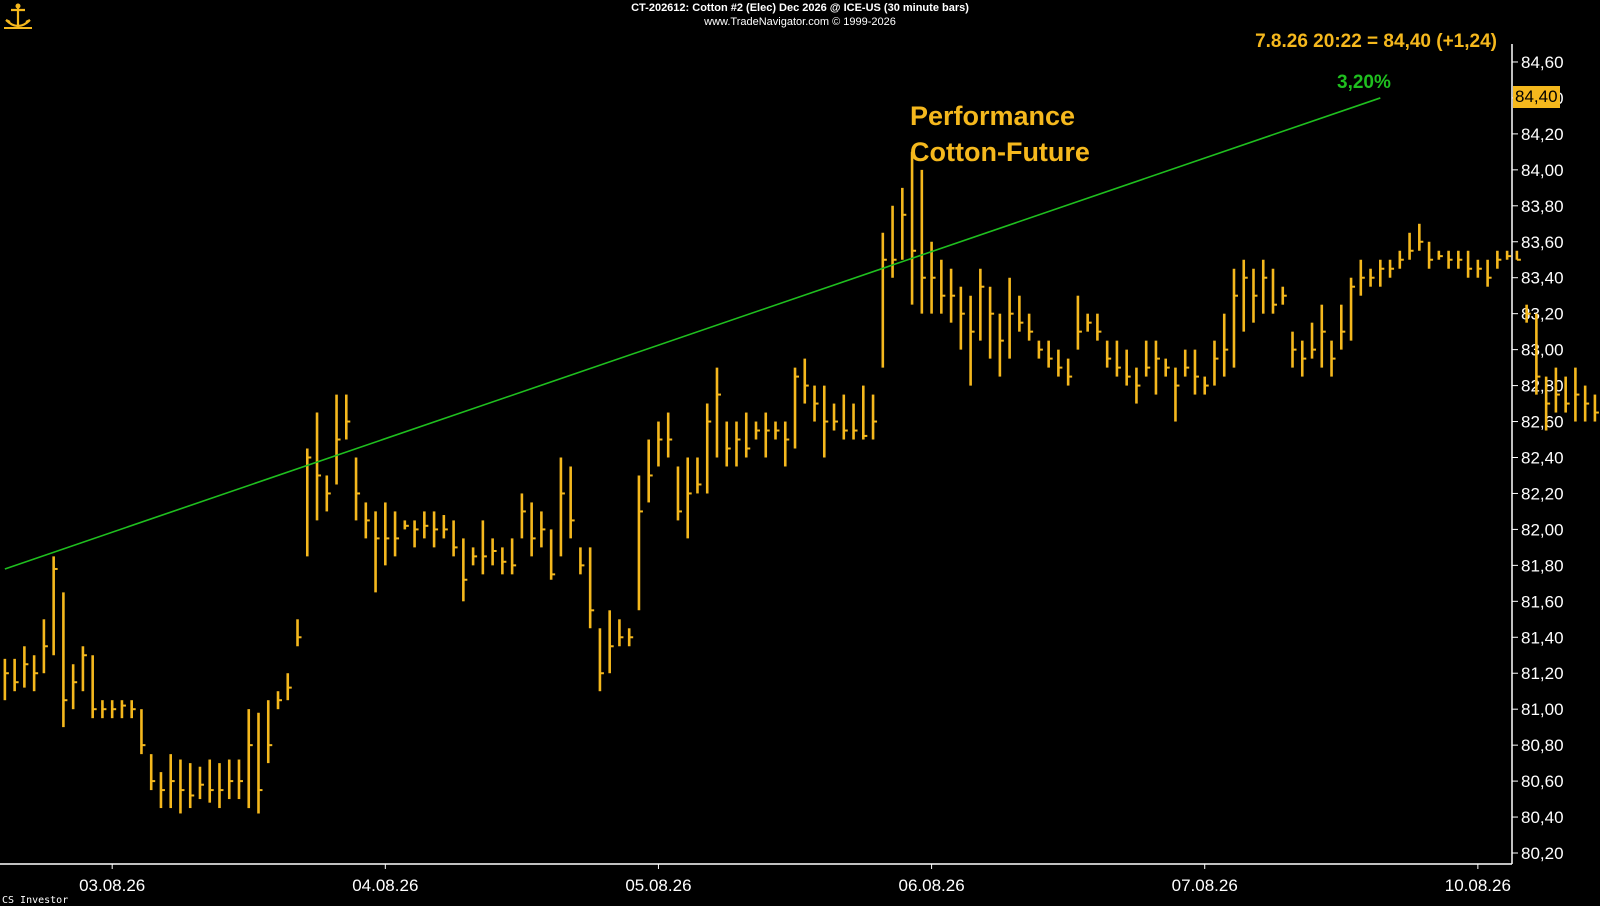 This screenshot has height=906, width=1600. I want to click on x-tick-label: 06.08.26, so click(931, 885).